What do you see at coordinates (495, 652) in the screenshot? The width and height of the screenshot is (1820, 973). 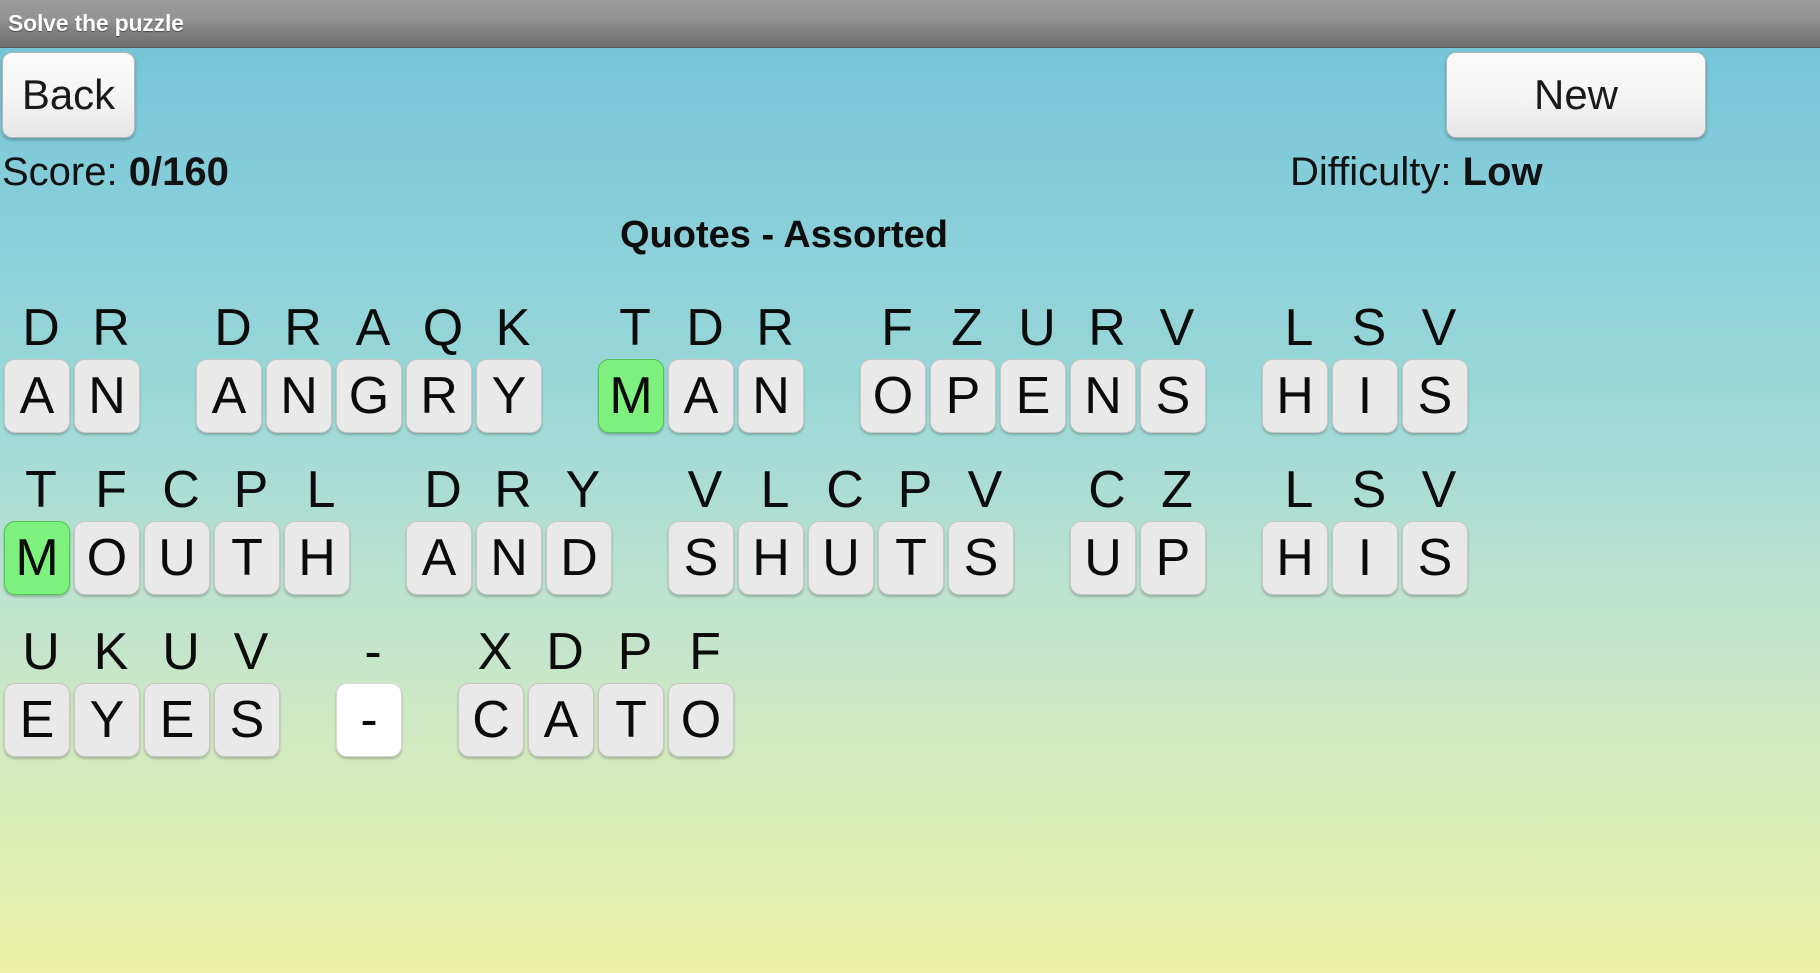 I see `cipher-letter: X` at bounding box center [495, 652].